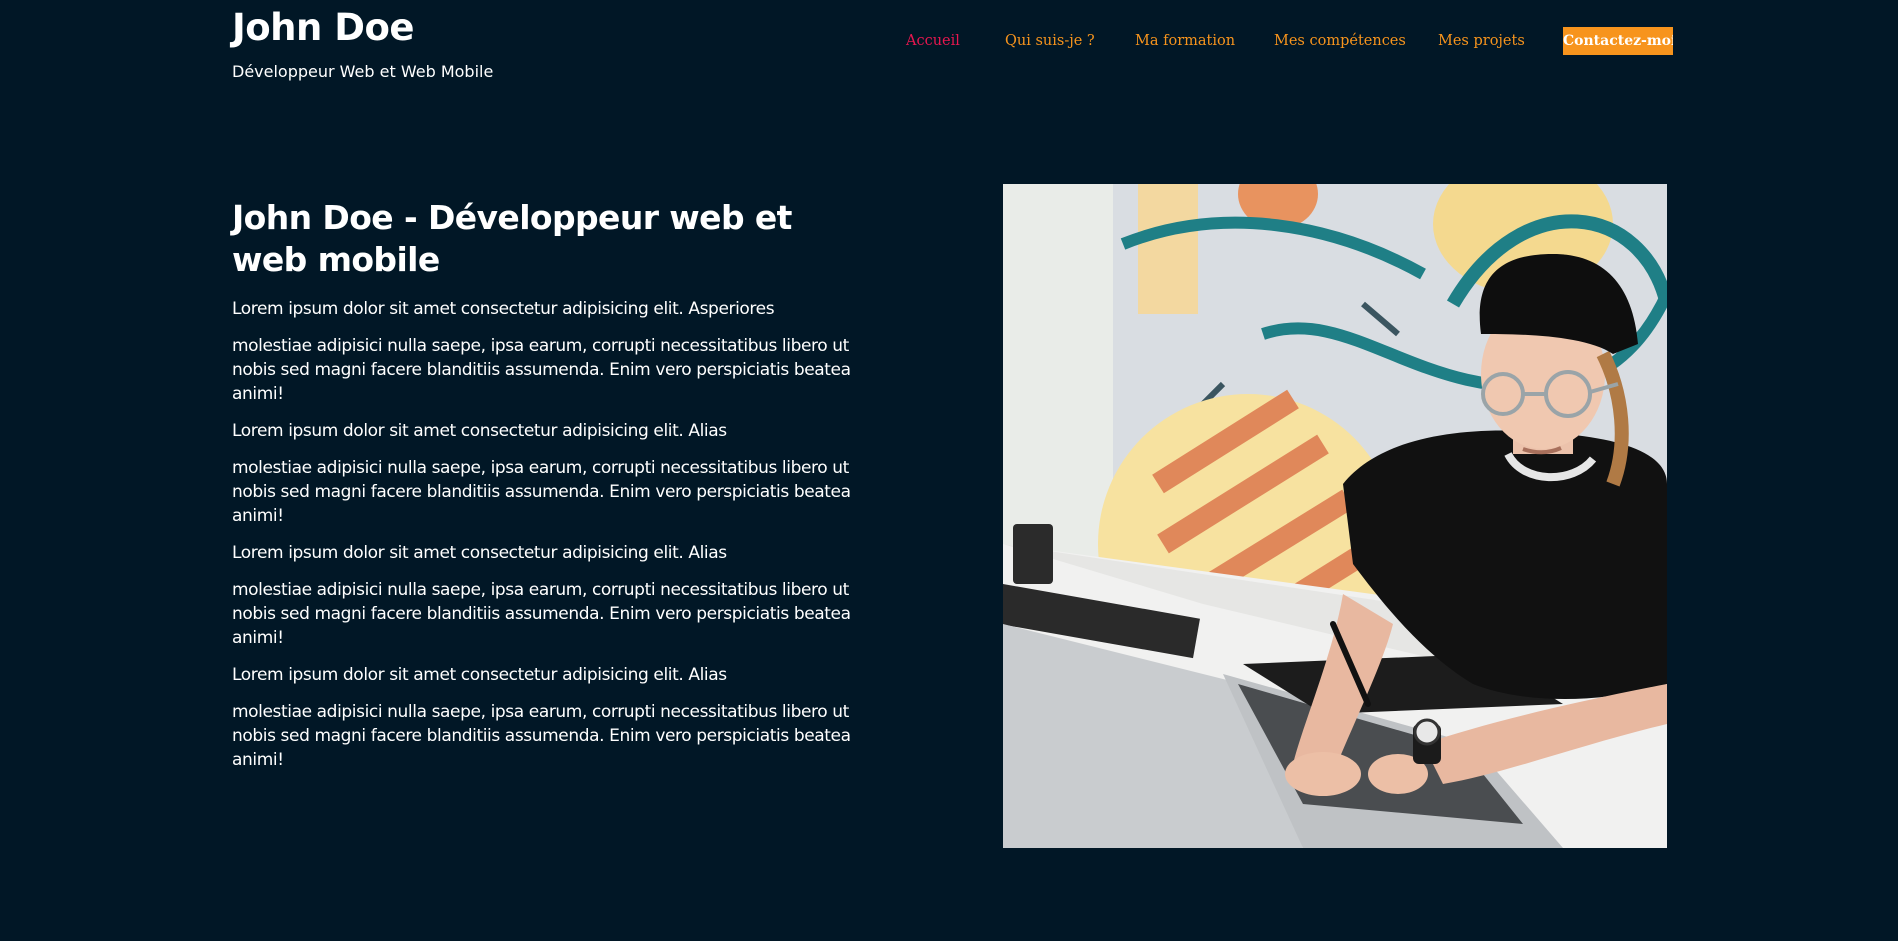 This screenshot has height=941, width=1898. What do you see at coordinates (363, 71) in the screenshot?
I see `brand-tagline: Développeur Web et Web Mobile` at bounding box center [363, 71].